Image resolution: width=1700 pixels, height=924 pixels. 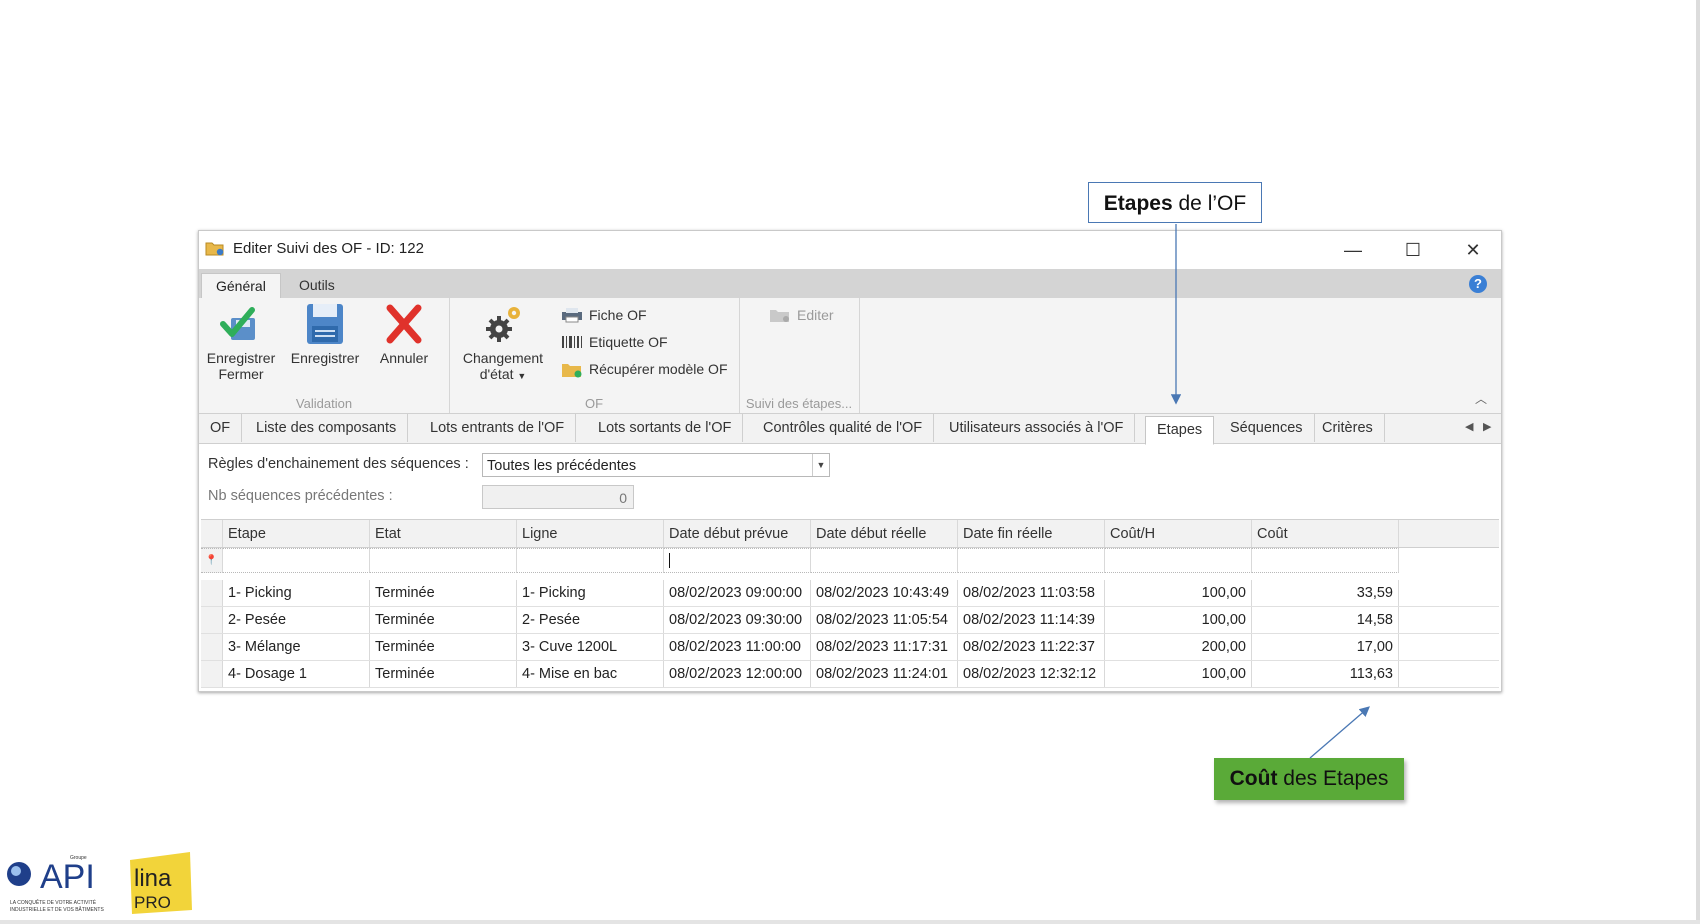 I want to click on help-icon: ?, so click(x=1478, y=284).